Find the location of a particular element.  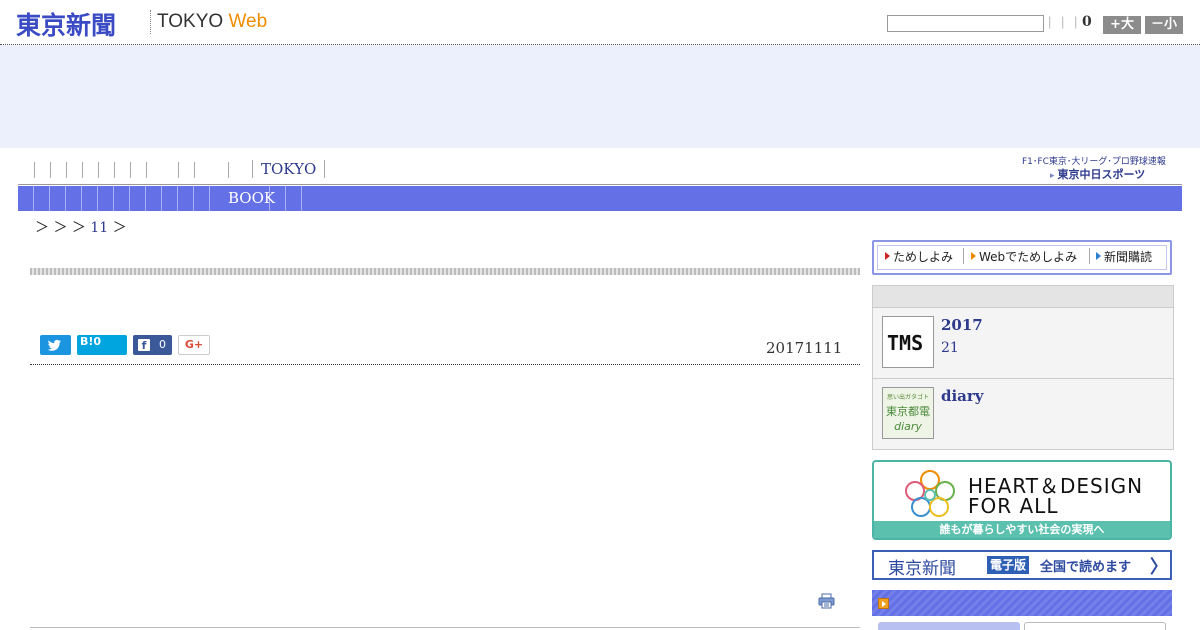

font-smaller-button: －小 is located at coordinates (1164, 25).